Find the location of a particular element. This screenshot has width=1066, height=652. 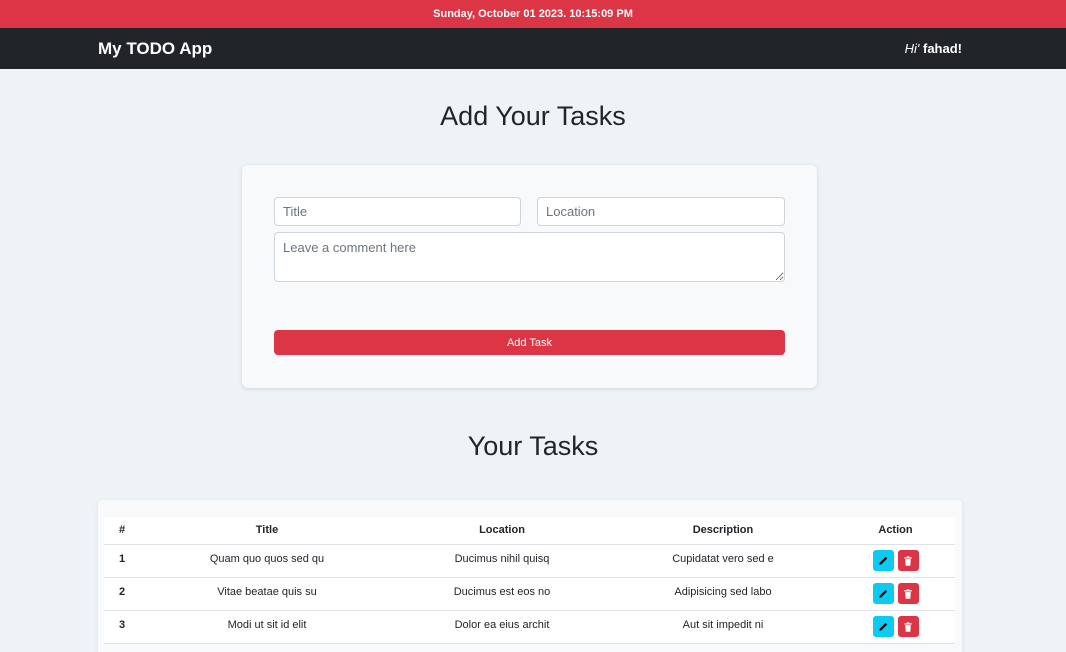

navbar: My TODO App Hi' fahad! is located at coordinates (533, 48).